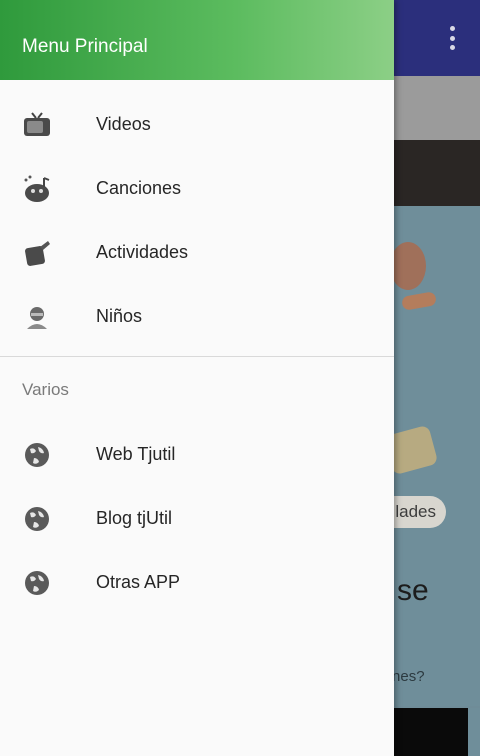  What do you see at coordinates (197, 188) in the screenshot?
I see `menu-item-canciones: Canciones` at bounding box center [197, 188].